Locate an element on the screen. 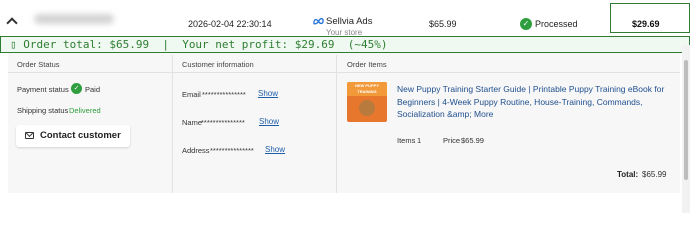 This screenshot has height=240, width=690. address-masked: *************** is located at coordinates (232, 150).